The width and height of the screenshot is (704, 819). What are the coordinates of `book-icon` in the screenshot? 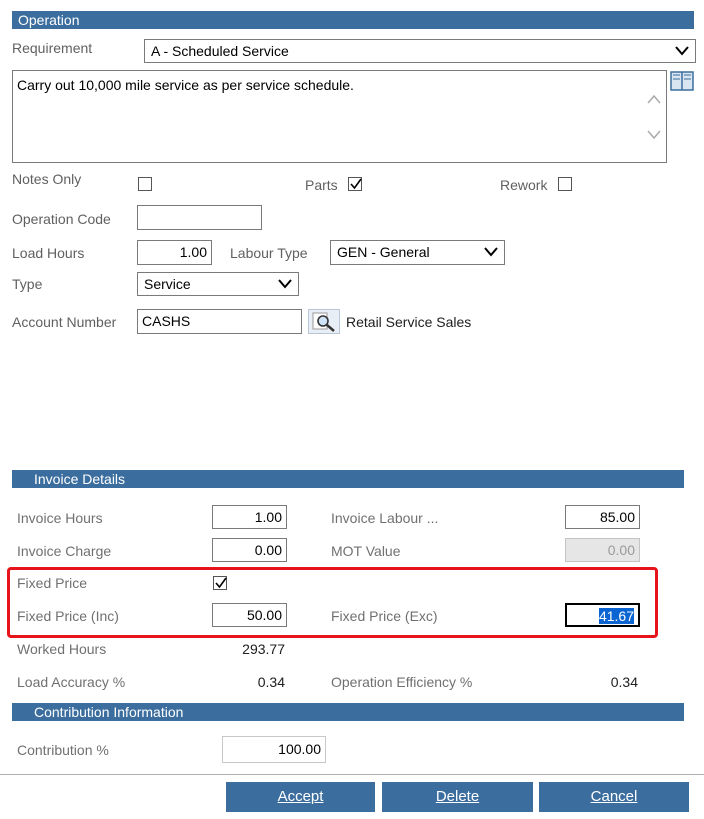 It's located at (682, 81).